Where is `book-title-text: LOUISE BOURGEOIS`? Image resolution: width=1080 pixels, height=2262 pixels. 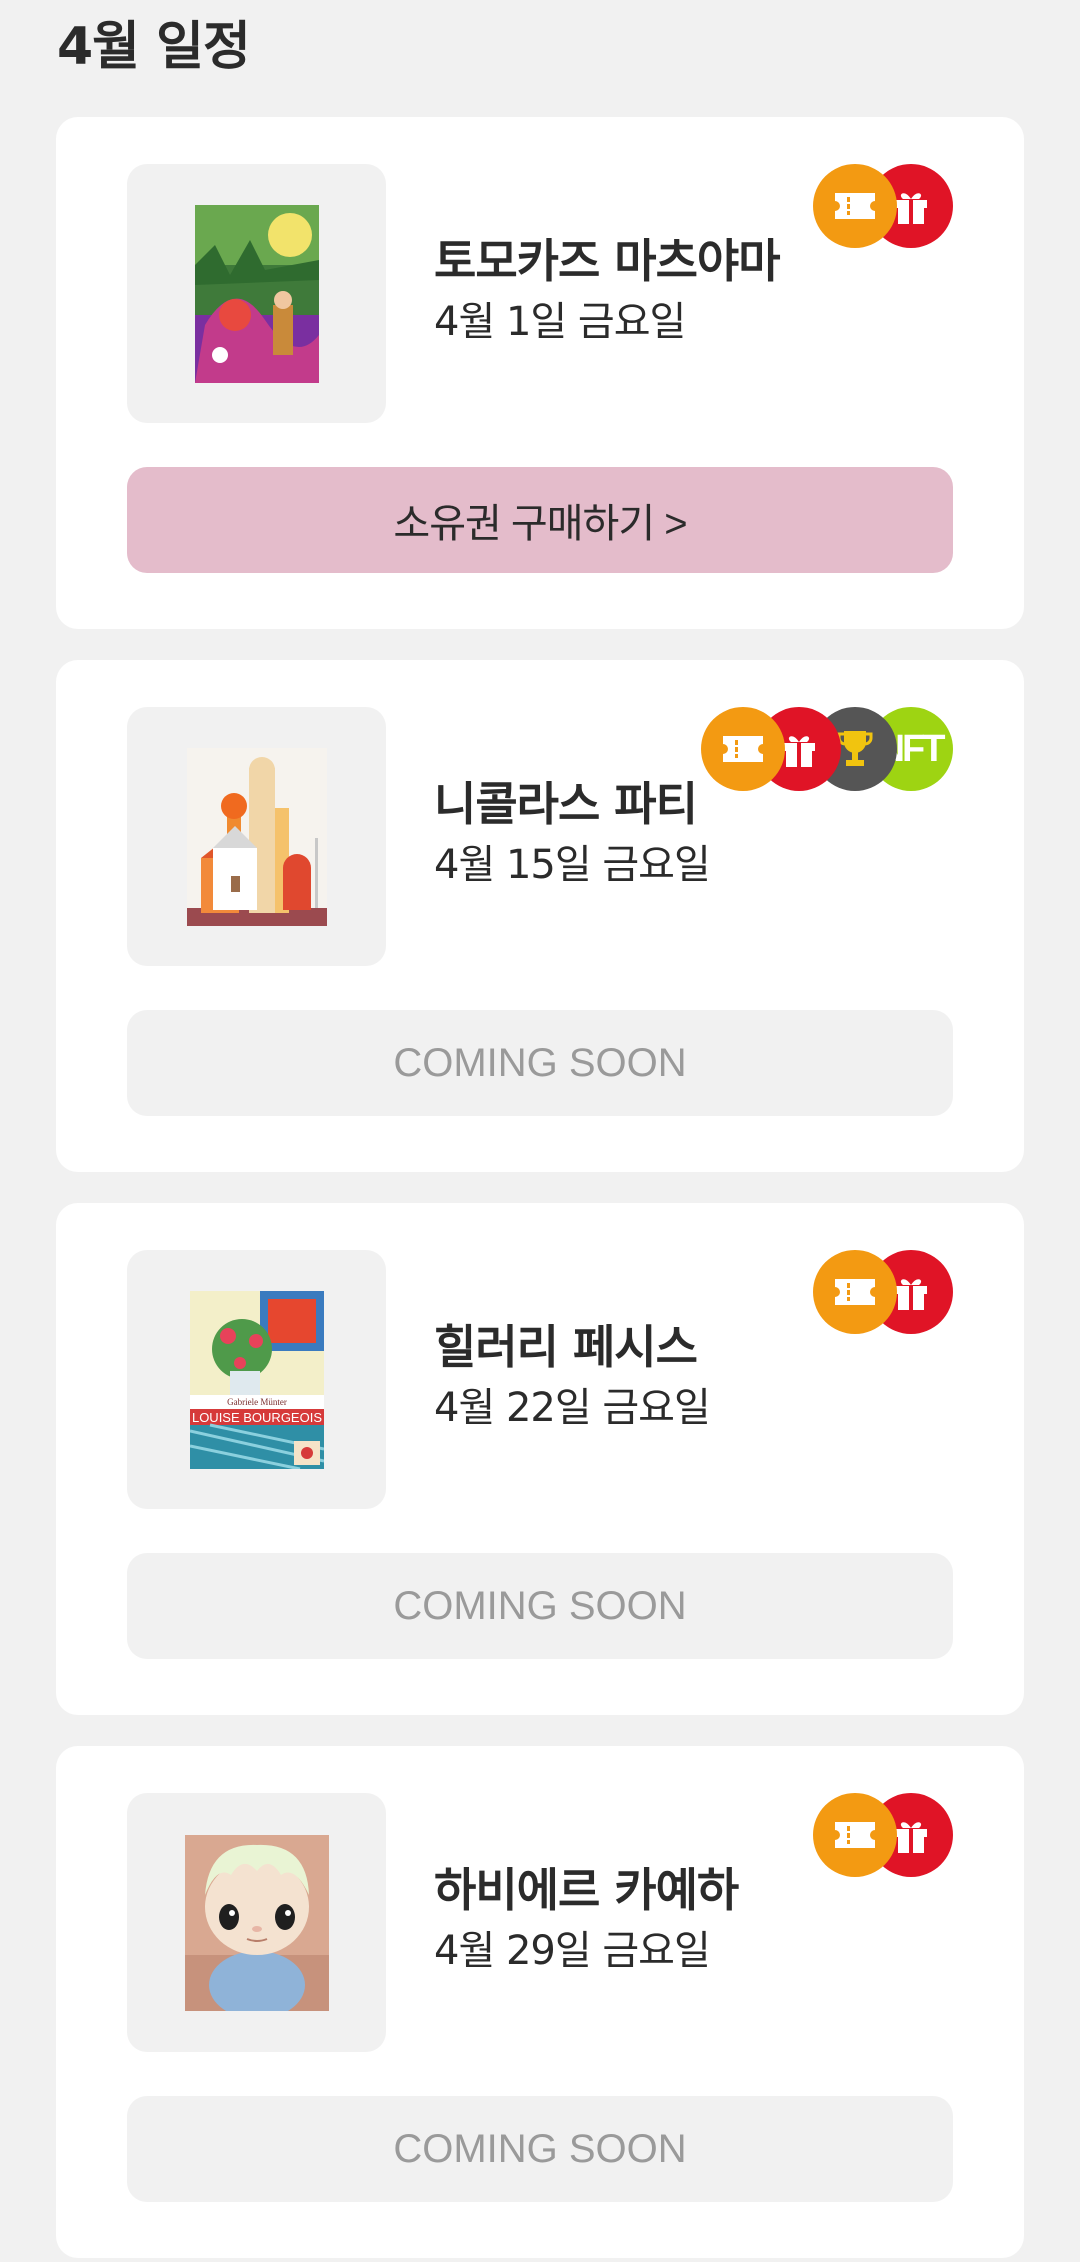 book-title-text: LOUISE BOURGEOIS is located at coordinates (256, 1417).